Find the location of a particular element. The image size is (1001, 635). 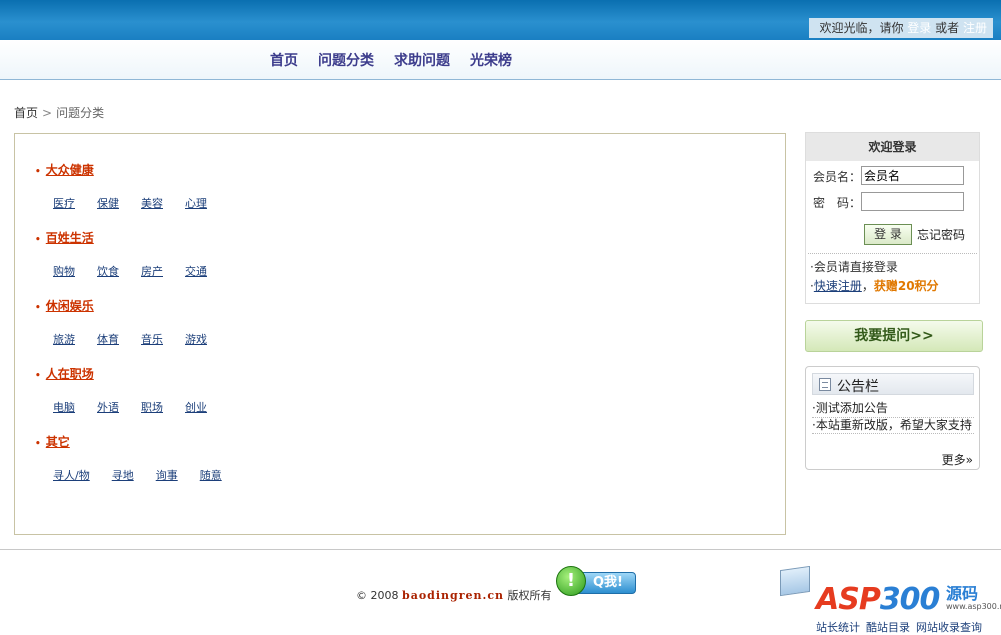

welcome-text: 欢迎光临，请你 is located at coordinates (861, 28).